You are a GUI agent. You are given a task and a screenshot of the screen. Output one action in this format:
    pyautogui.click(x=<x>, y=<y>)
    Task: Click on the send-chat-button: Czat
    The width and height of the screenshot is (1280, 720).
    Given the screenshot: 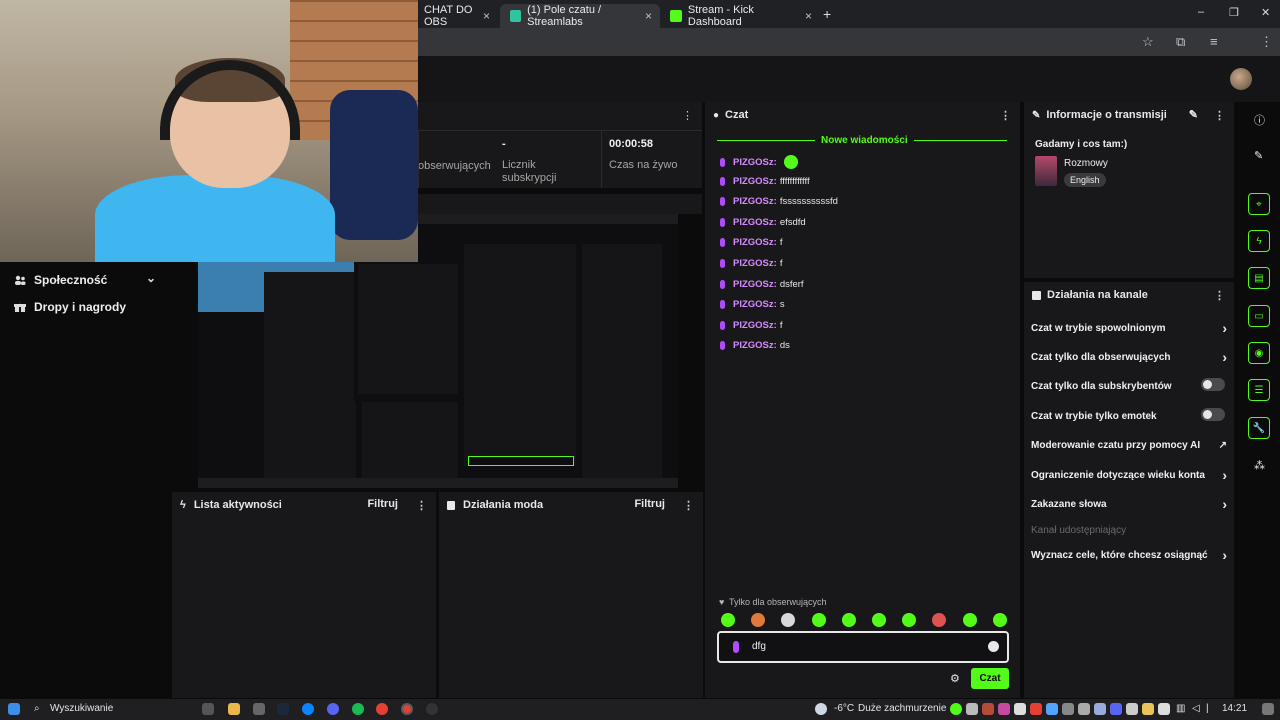 What is the action you would take?
    pyautogui.click(x=990, y=678)
    